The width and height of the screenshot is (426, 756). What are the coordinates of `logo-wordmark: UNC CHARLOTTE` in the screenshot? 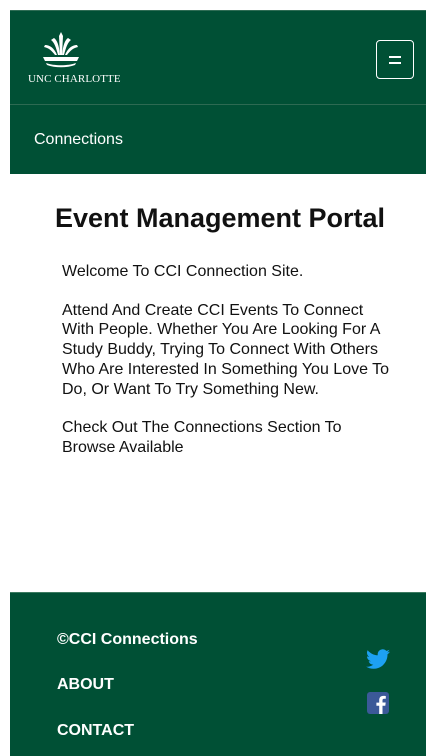 It's located at (74, 79).